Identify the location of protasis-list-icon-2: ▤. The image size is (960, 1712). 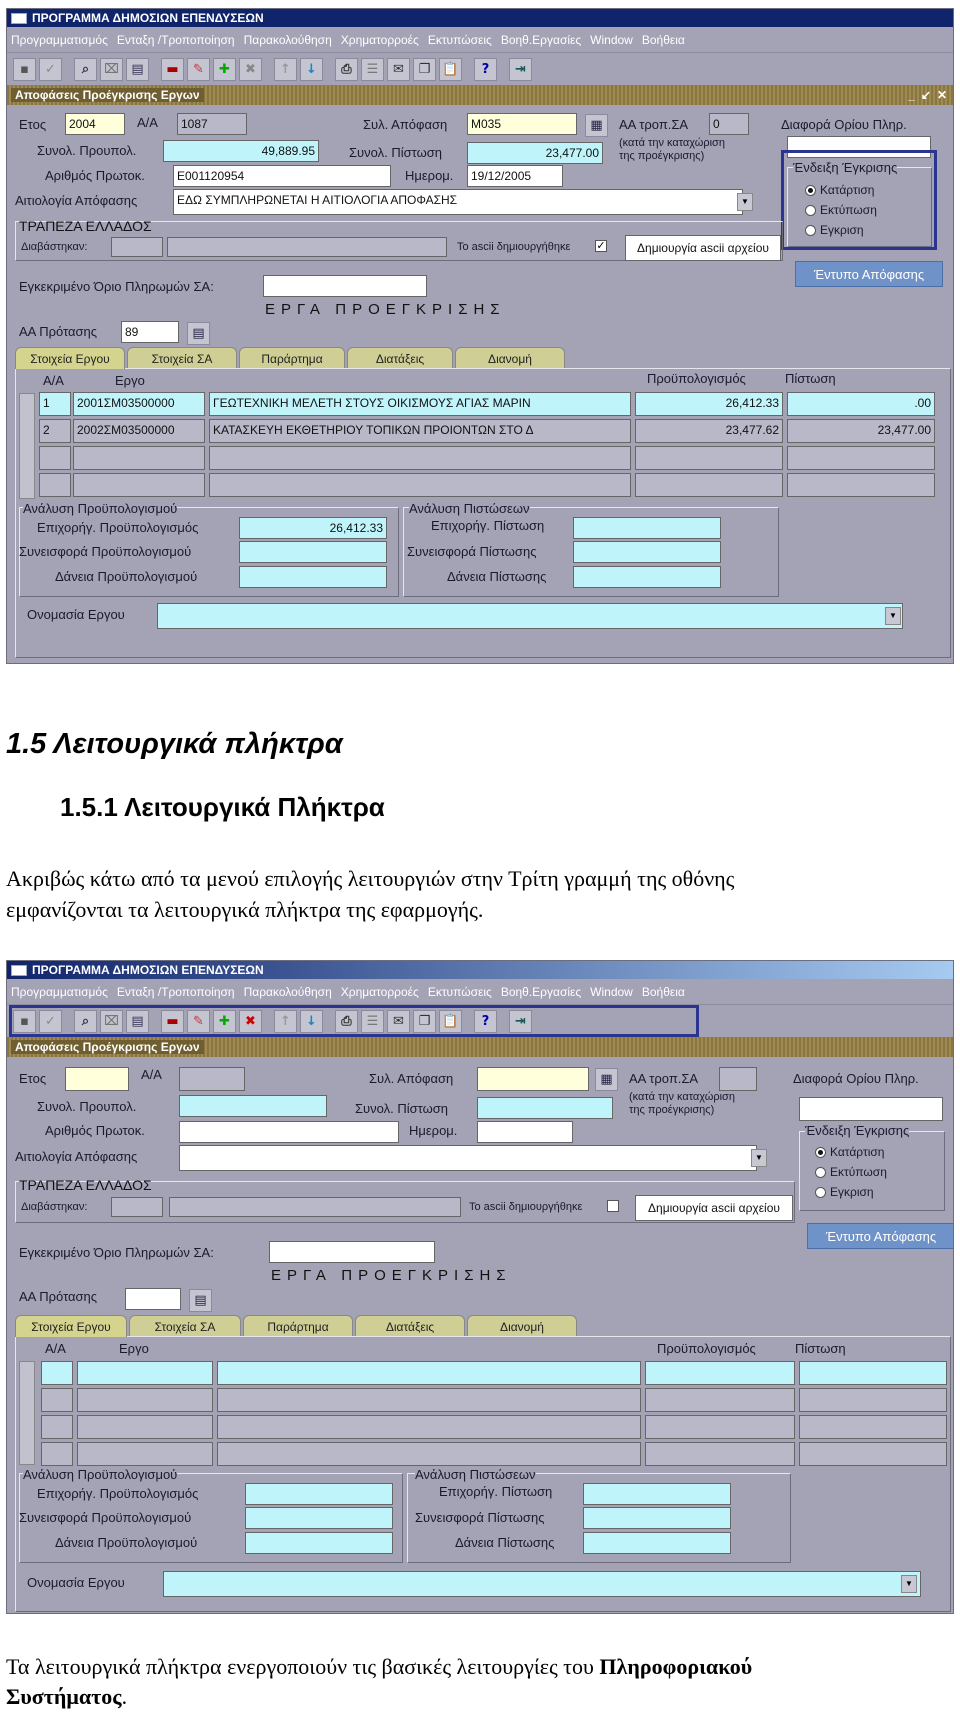
(200, 1300).